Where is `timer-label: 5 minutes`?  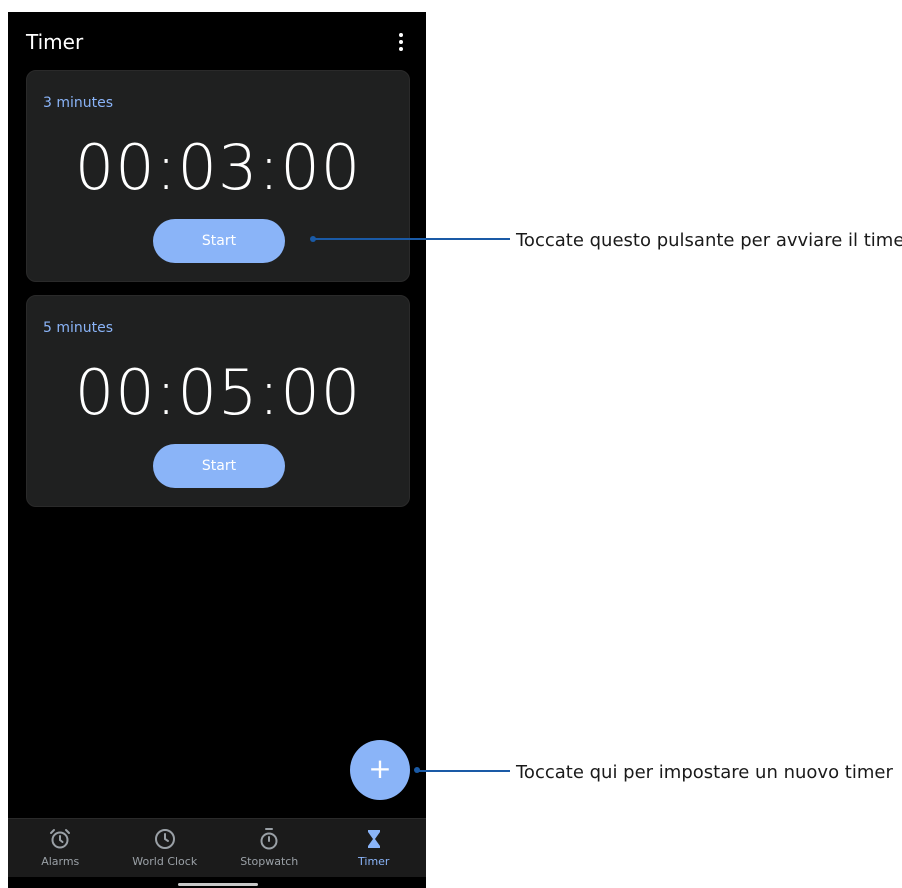 timer-label: 5 minutes is located at coordinates (78, 328).